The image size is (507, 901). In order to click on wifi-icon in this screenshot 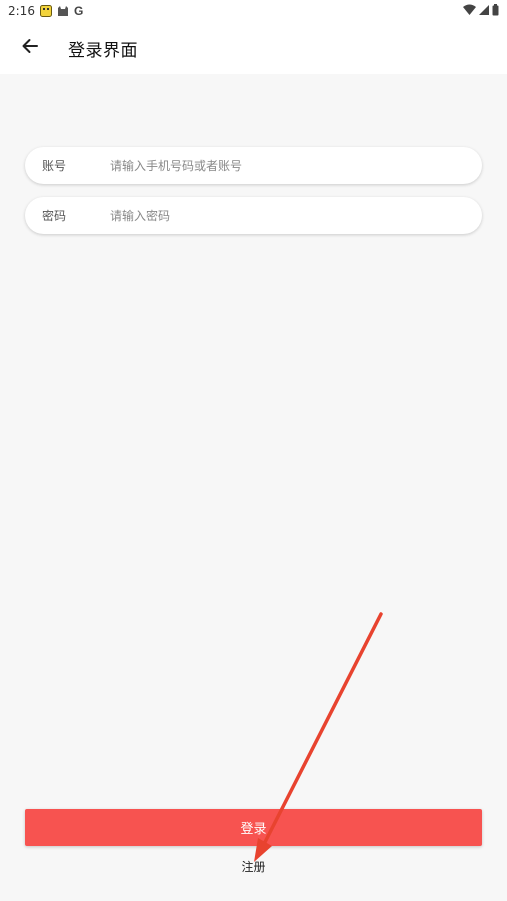, I will do `click(469, 11)`.